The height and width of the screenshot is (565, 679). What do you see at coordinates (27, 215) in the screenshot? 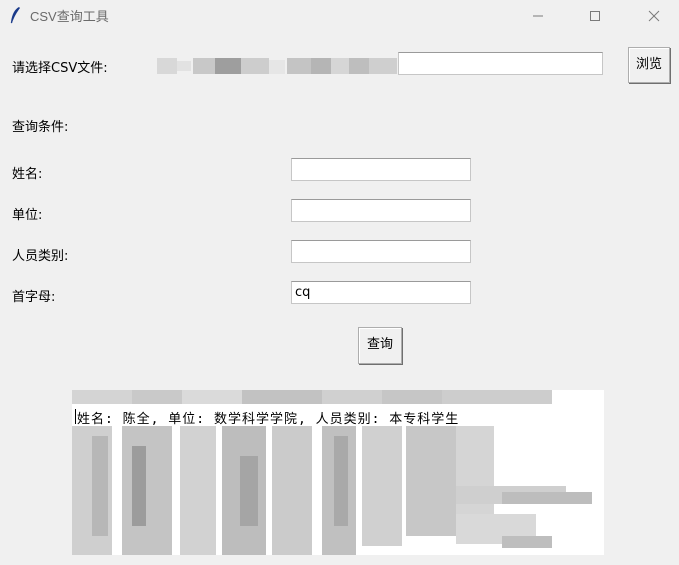
I see `unit-label: 单位:` at bounding box center [27, 215].